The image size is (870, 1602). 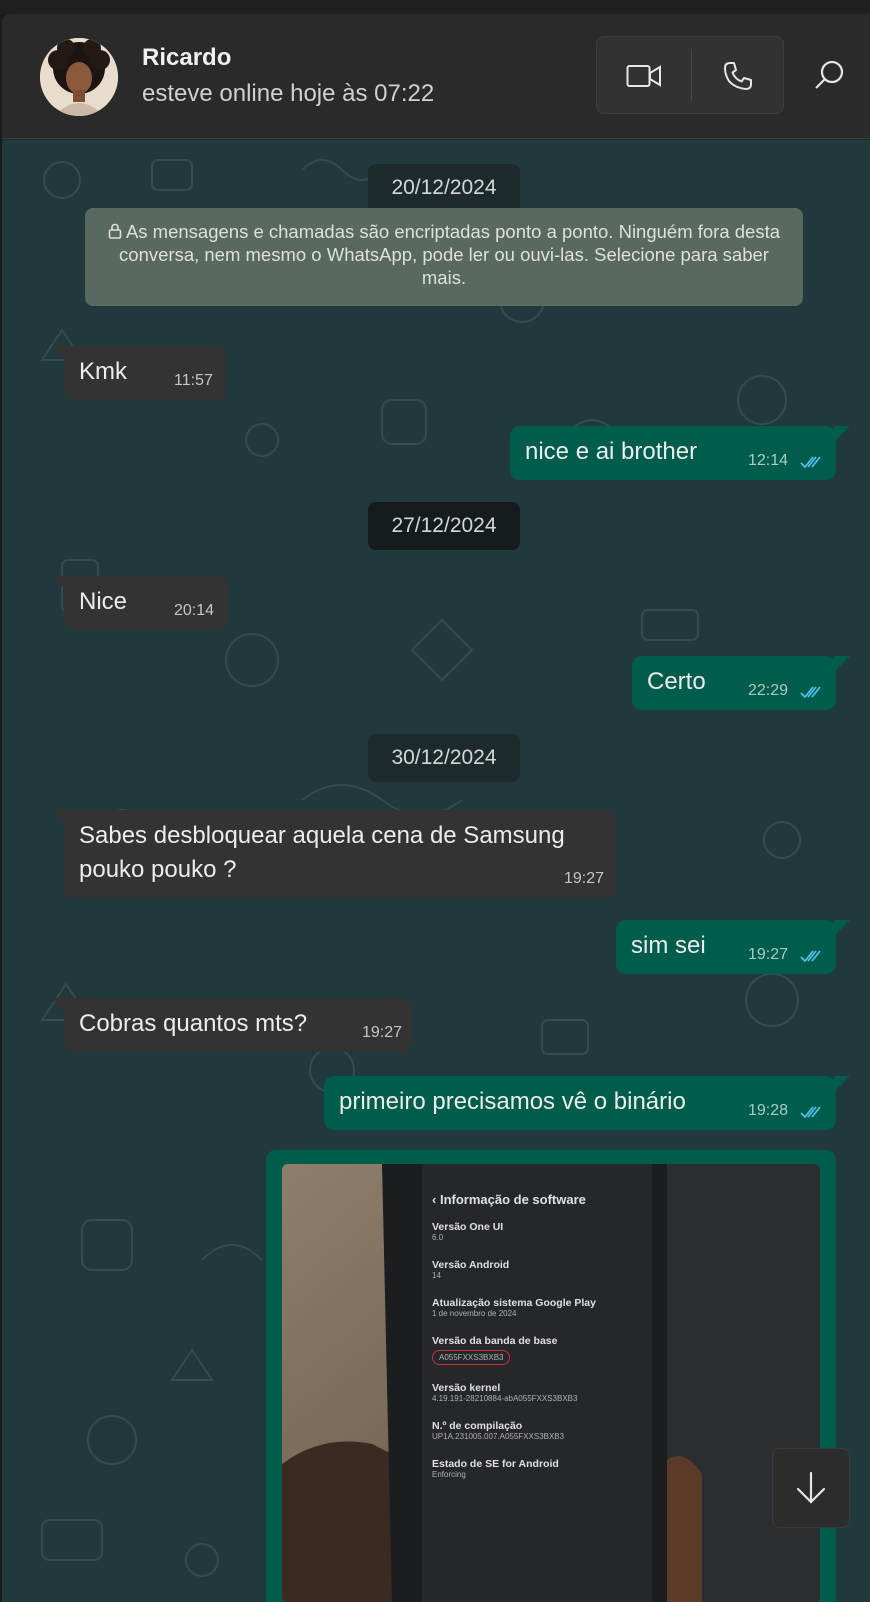 What do you see at coordinates (436, 1275) in the screenshot?
I see `settings-row-value: 14` at bounding box center [436, 1275].